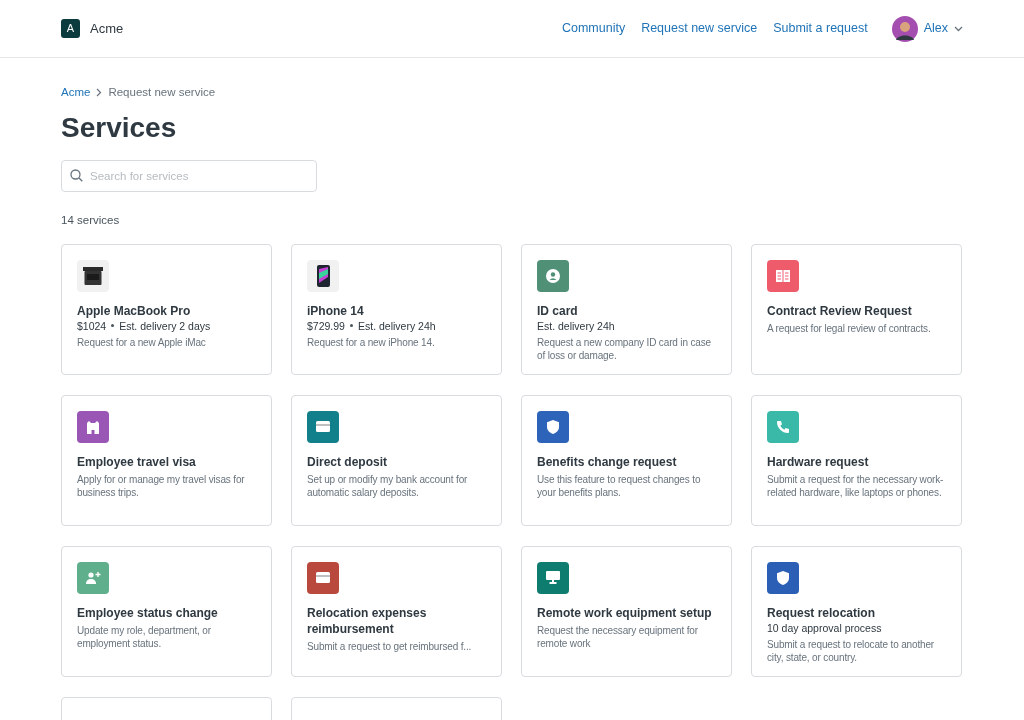 Image resolution: width=1024 pixels, height=720 pixels. What do you see at coordinates (824, 627) in the screenshot?
I see `service-meta: 10 day approval process` at bounding box center [824, 627].